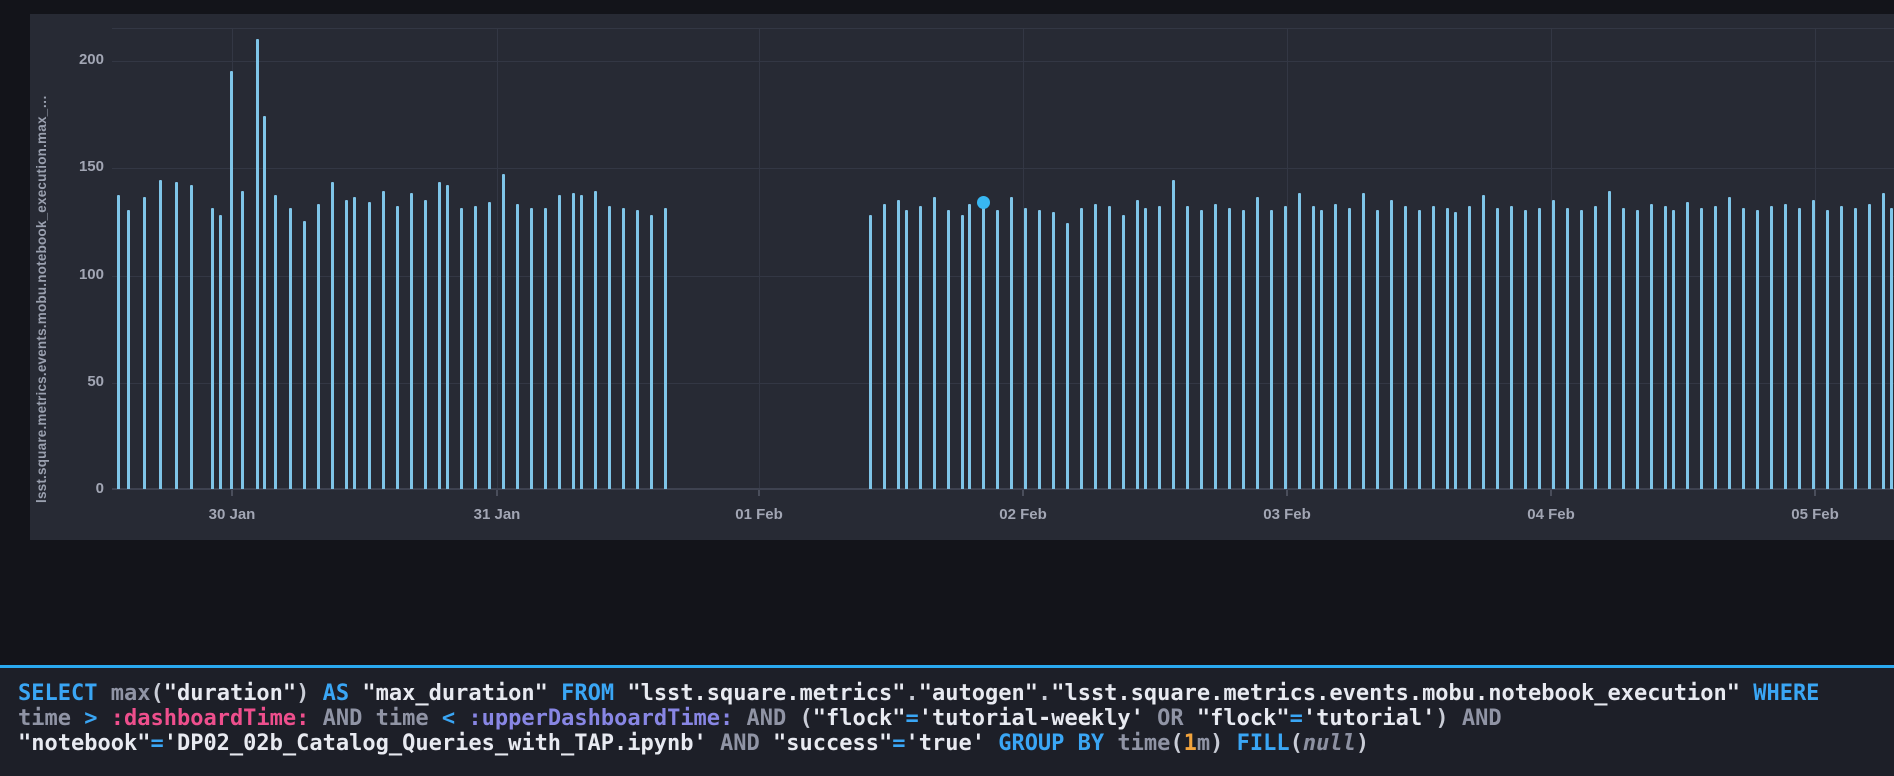  What do you see at coordinates (1243, 718) in the screenshot?
I see `query-token-str: "flock"` at bounding box center [1243, 718].